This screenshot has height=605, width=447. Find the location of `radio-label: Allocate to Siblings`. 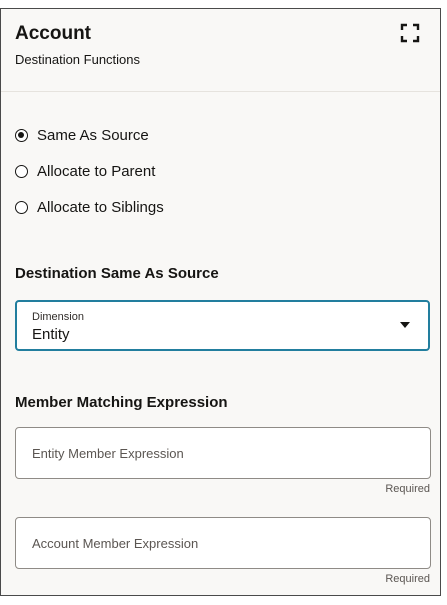

radio-label: Allocate to Siblings is located at coordinates (100, 207).